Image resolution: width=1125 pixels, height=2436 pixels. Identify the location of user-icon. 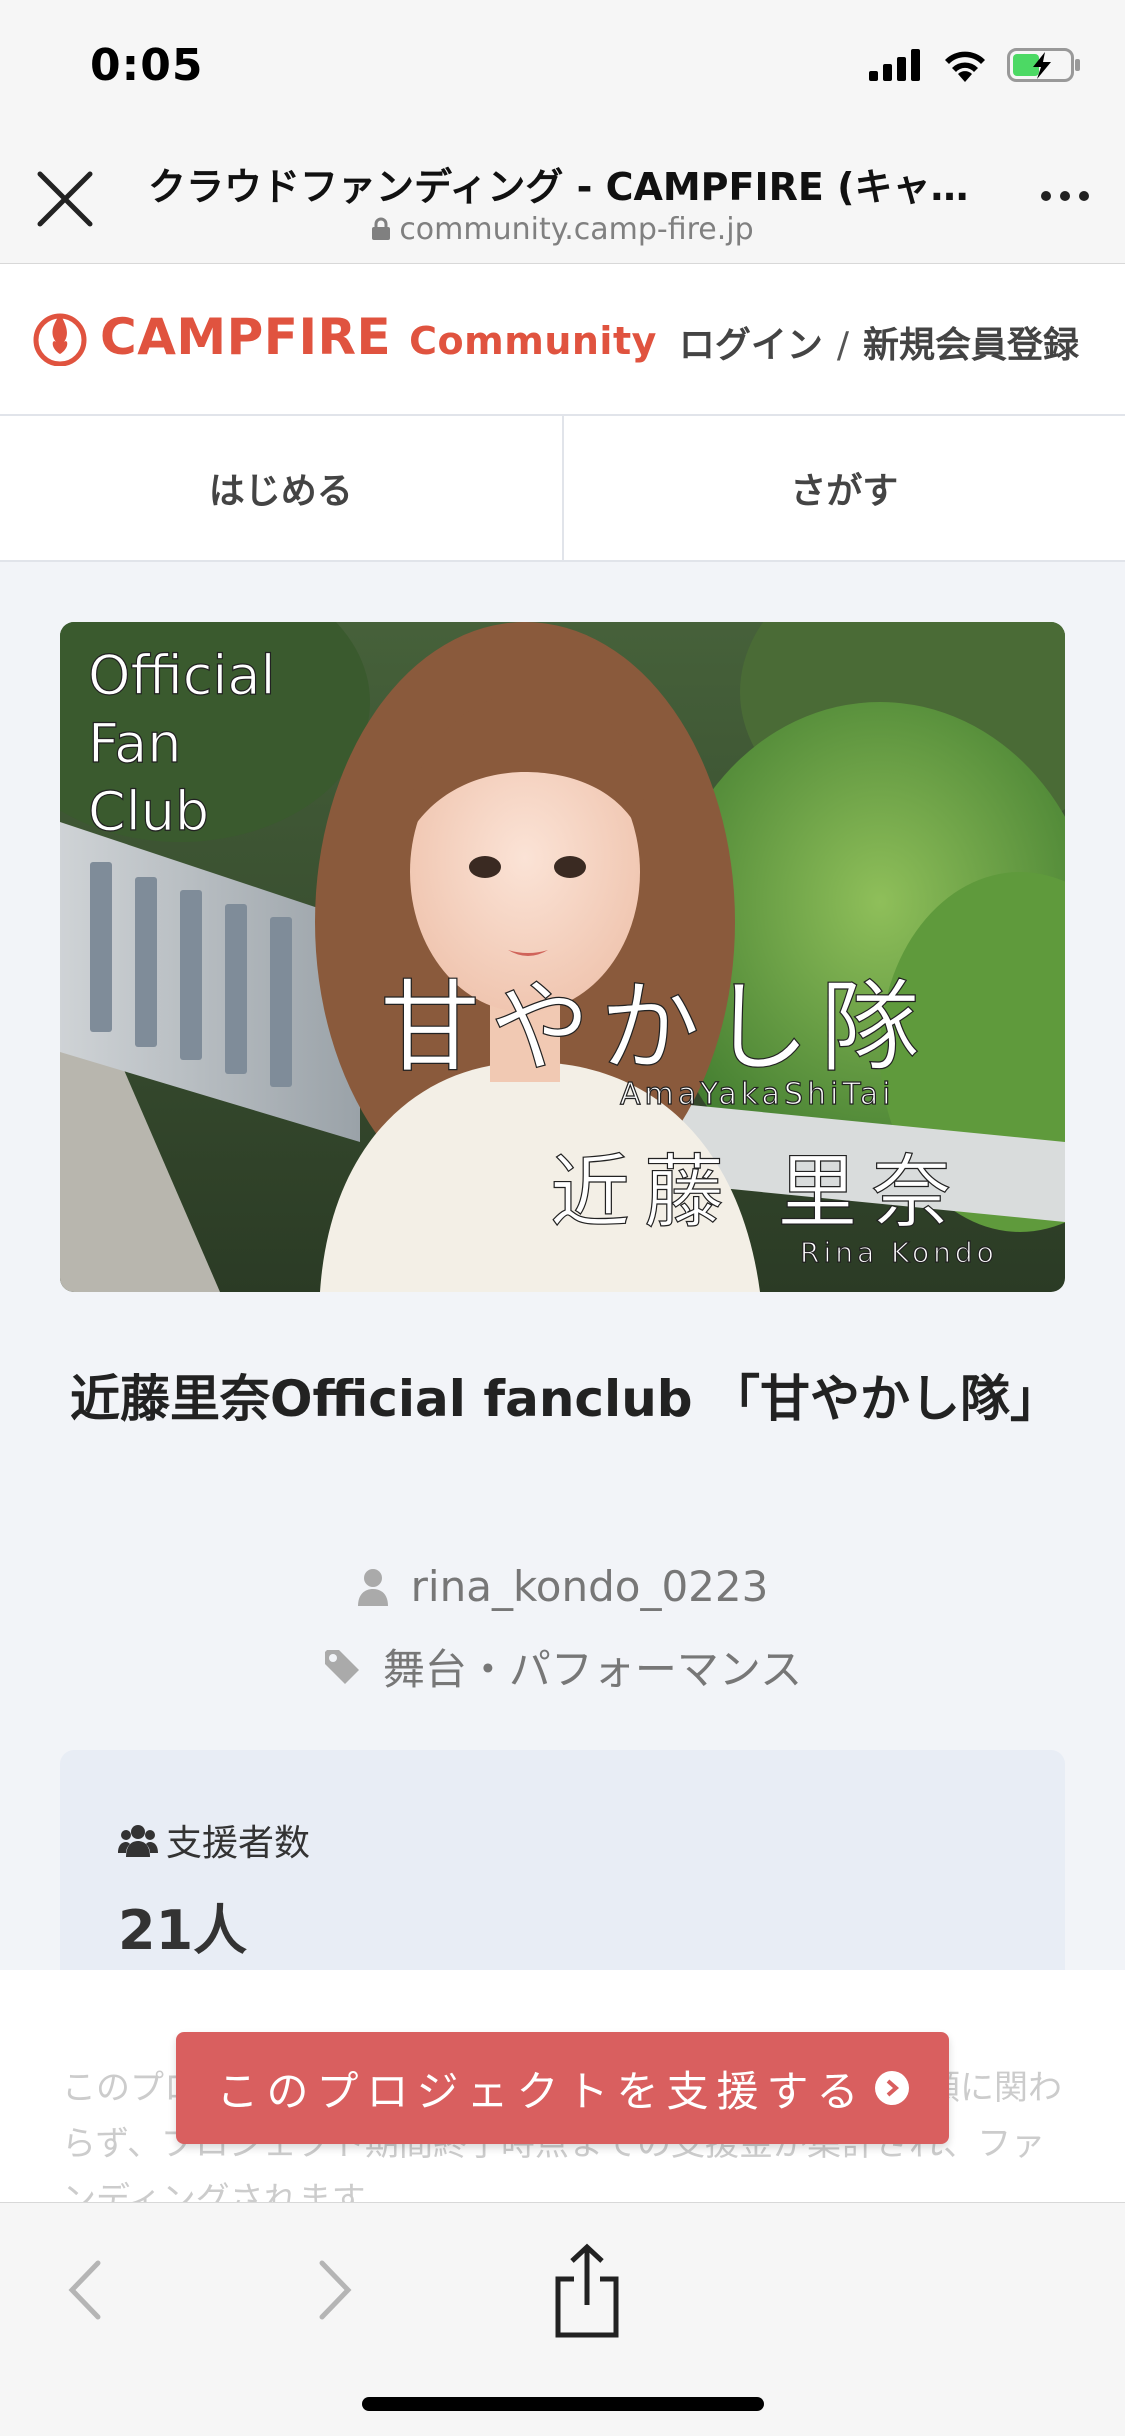
(372, 1587).